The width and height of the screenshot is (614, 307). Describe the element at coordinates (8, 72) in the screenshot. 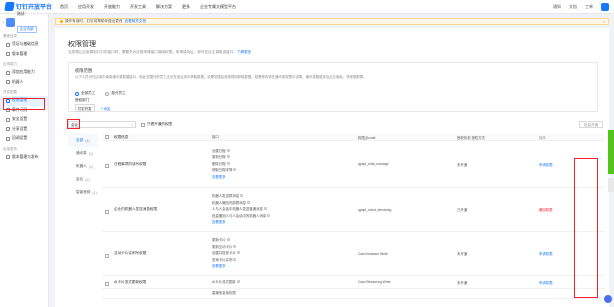

I see `add-icon` at that location.